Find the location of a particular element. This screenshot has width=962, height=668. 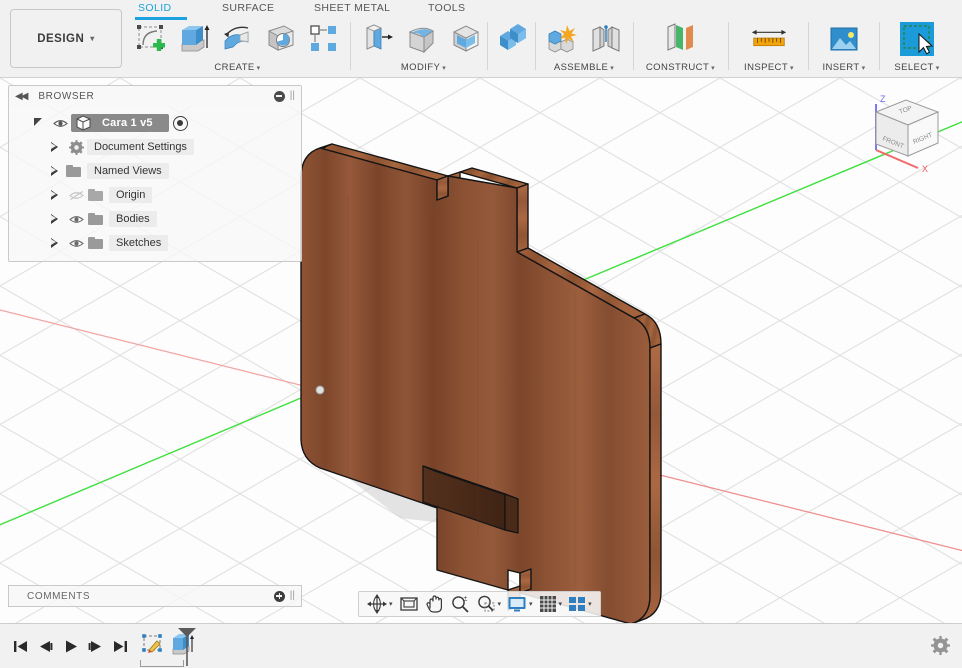

root-component-name: Cara 1 v5 is located at coordinates (127, 123).